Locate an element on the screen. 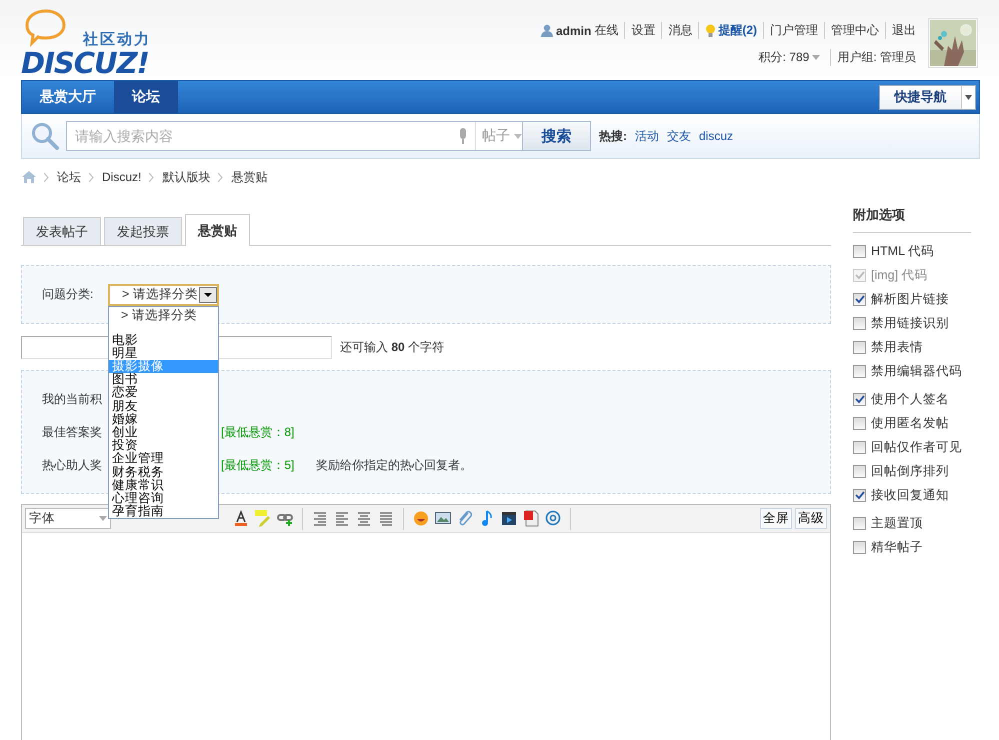 The image size is (999, 740). breadcrumb-link: 悬赏贴 is located at coordinates (249, 177).